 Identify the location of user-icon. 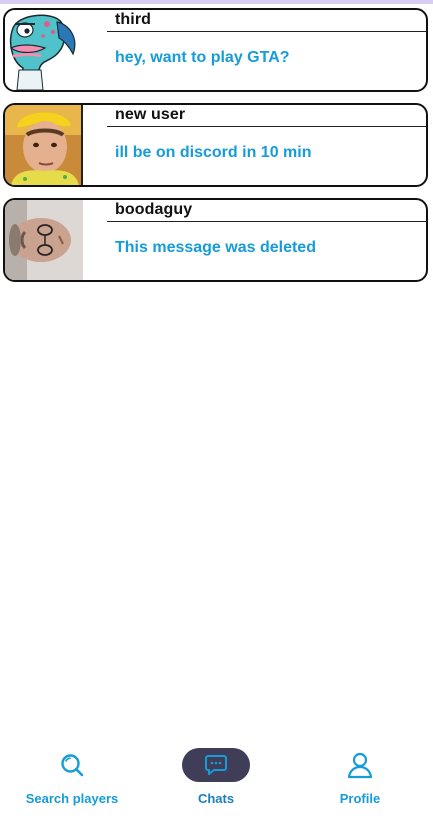
(360, 765).